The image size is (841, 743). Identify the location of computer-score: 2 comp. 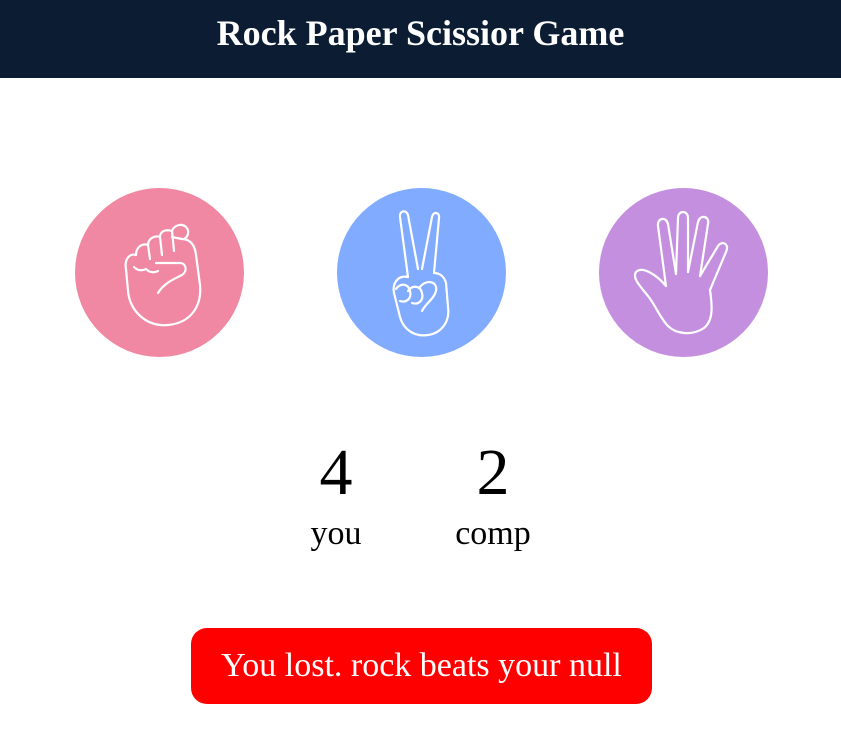
(493, 496).